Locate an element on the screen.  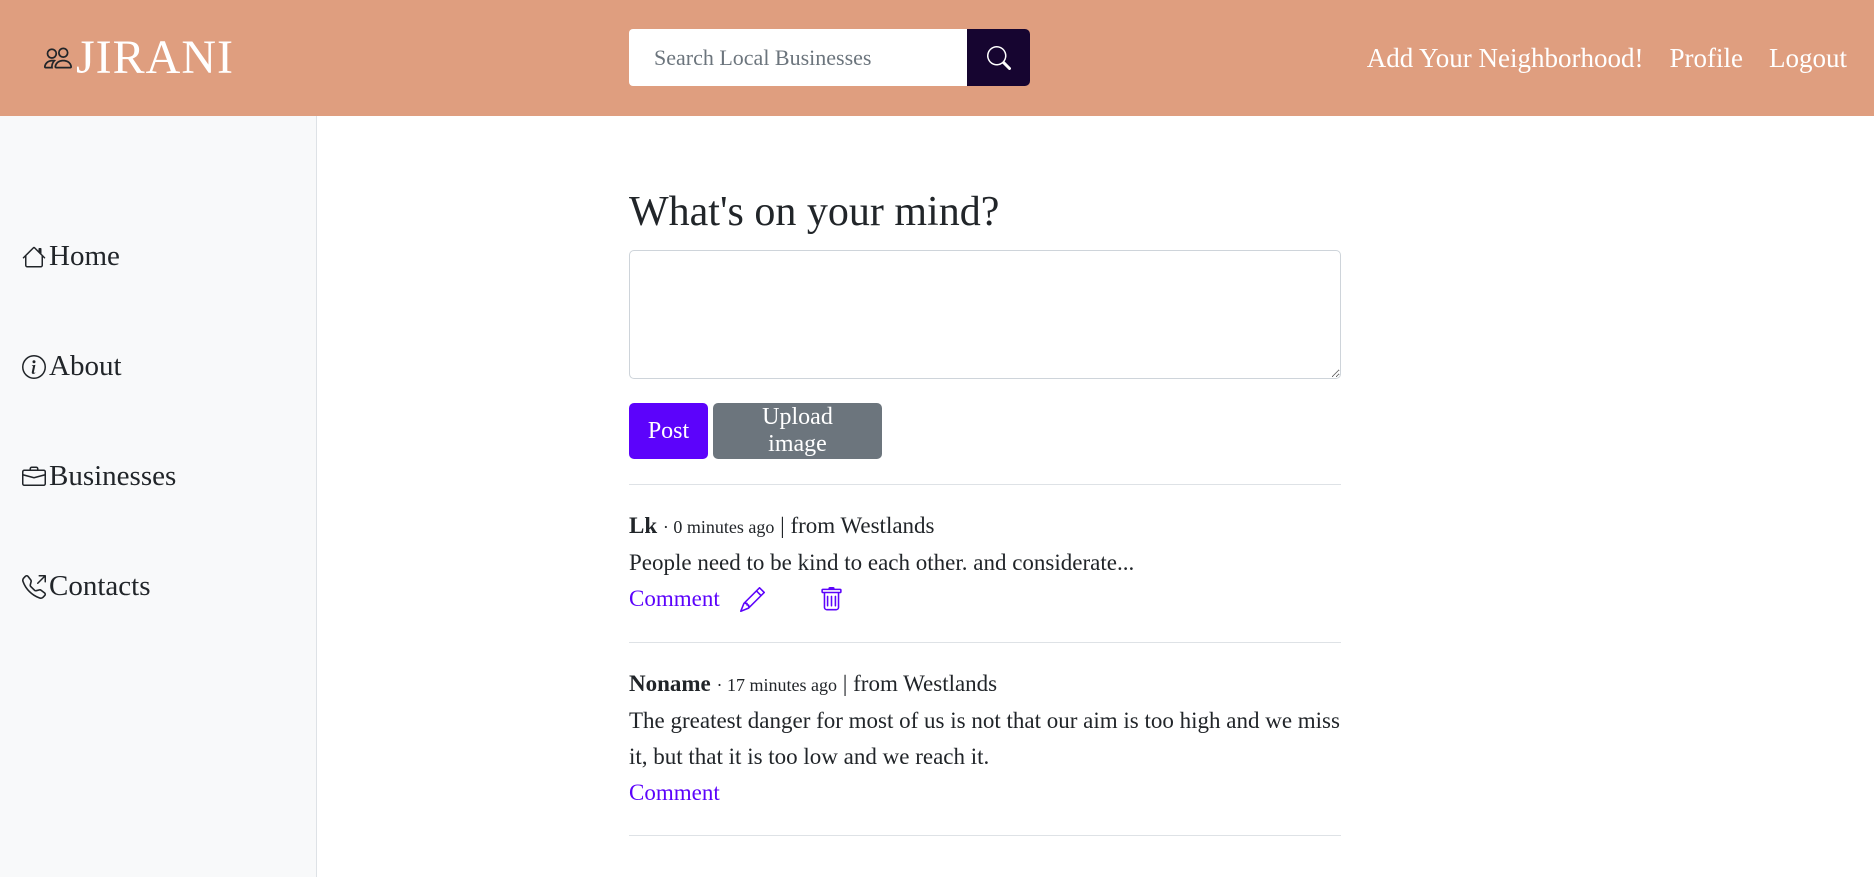
post-author: Lk is located at coordinates (643, 525).